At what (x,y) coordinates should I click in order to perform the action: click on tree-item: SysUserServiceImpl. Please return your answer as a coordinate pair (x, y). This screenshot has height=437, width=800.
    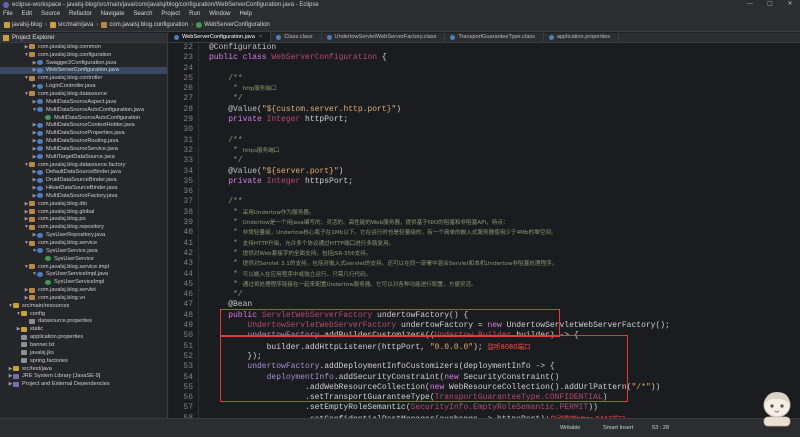
    Looking at the image, I should click on (83, 282).